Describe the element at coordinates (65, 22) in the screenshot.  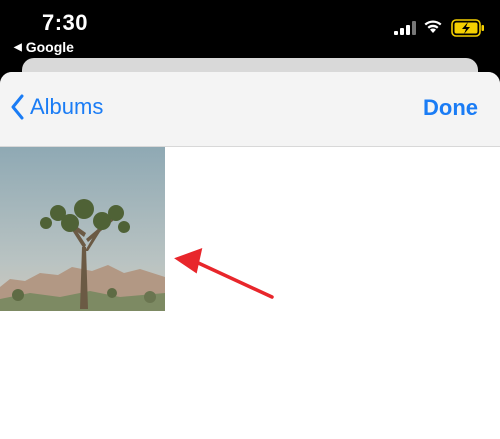
I see `status-time: 7:30` at that location.